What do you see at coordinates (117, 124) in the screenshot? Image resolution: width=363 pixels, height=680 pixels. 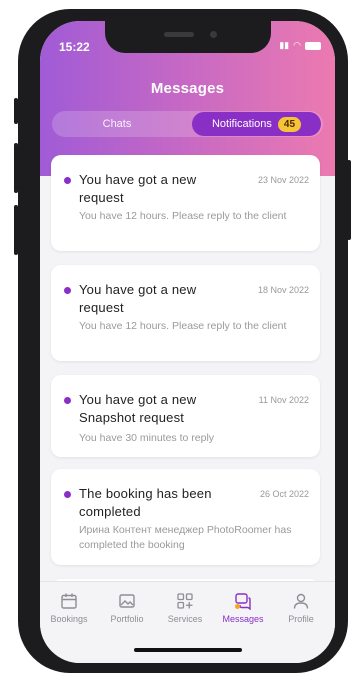 I see `tab-chats: Chats` at bounding box center [117, 124].